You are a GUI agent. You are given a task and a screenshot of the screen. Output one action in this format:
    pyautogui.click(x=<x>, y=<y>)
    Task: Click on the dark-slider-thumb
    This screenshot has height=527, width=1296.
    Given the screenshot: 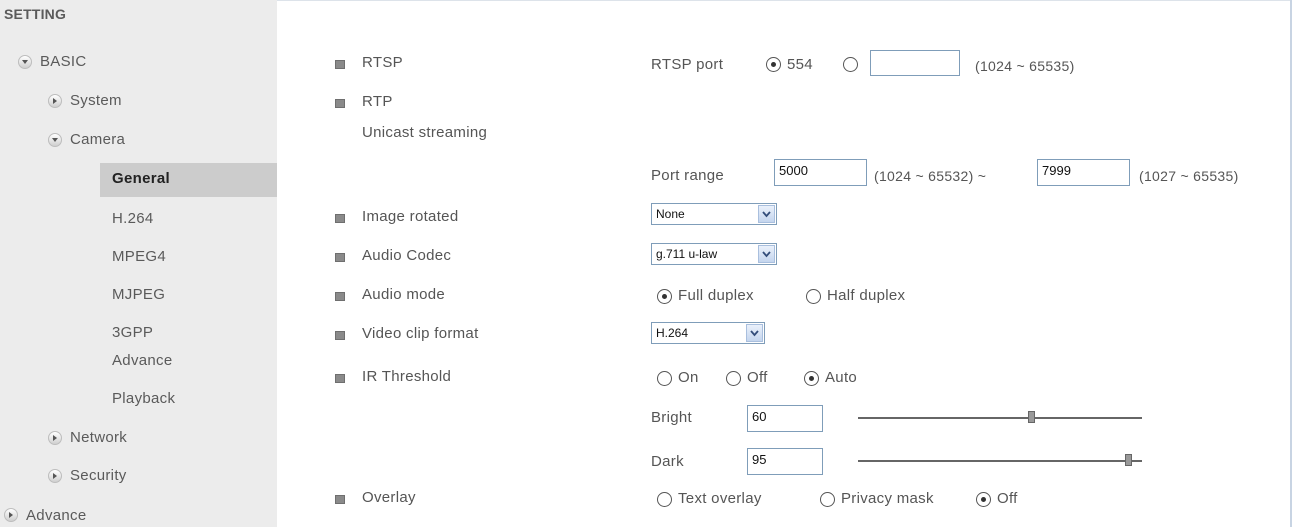 What is the action you would take?
    pyautogui.click(x=1128, y=460)
    